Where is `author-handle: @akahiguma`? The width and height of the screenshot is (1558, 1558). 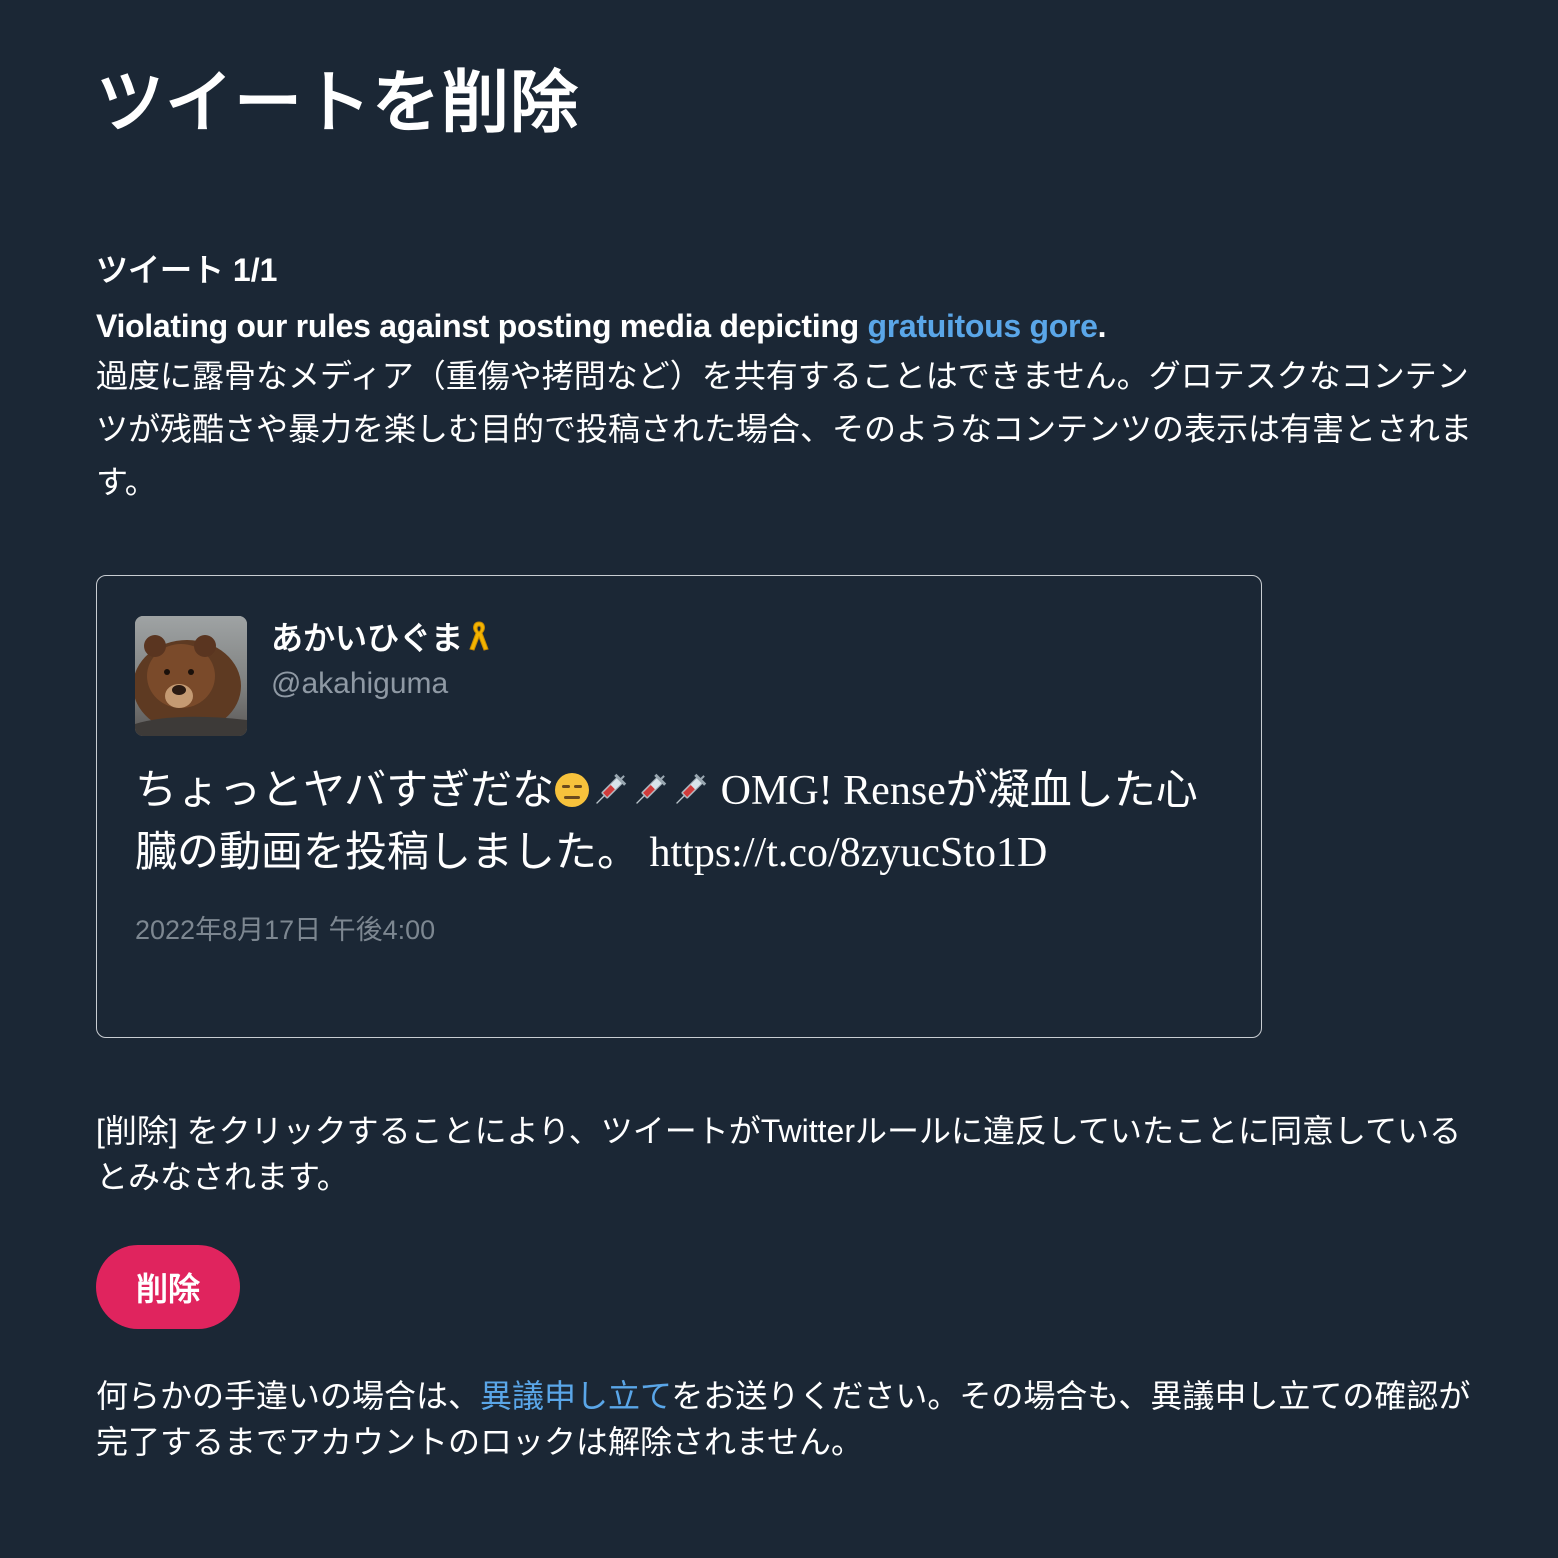
author-handle: @akahiguma is located at coordinates (360, 683).